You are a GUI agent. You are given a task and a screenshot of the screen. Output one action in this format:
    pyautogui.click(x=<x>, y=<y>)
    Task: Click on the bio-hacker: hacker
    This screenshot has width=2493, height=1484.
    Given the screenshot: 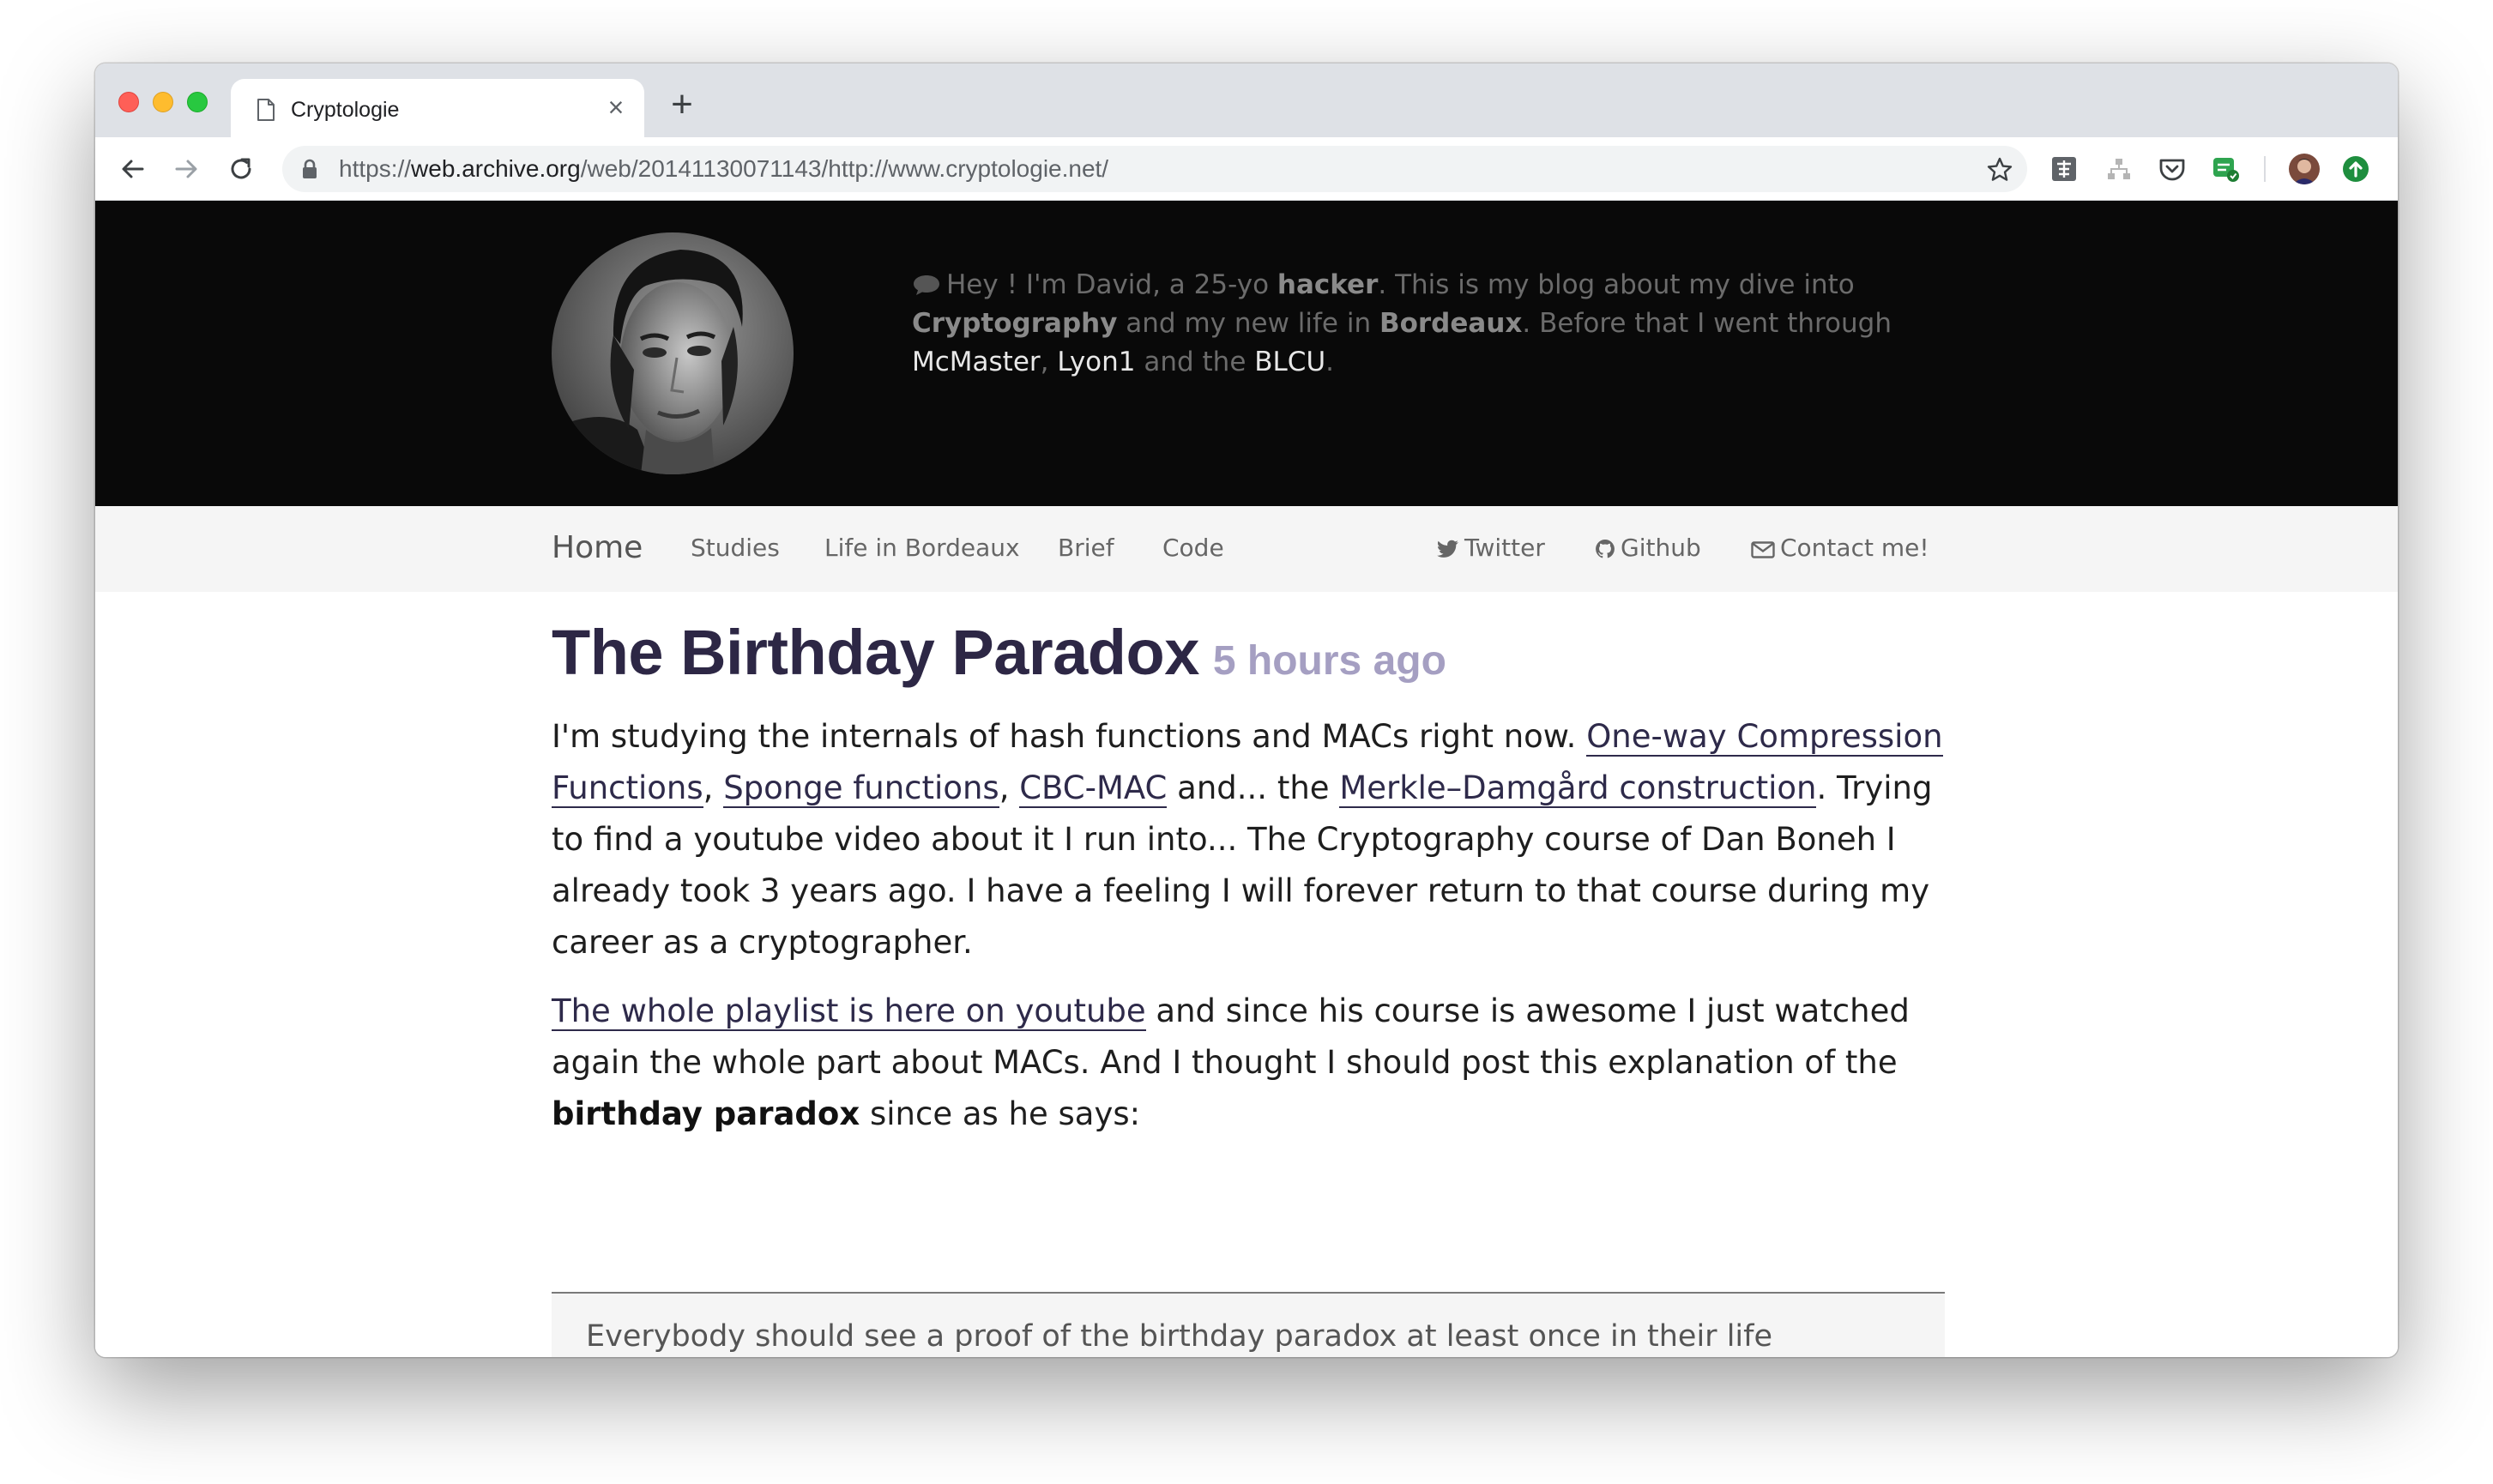 What is the action you would take?
    pyautogui.click(x=1328, y=284)
    